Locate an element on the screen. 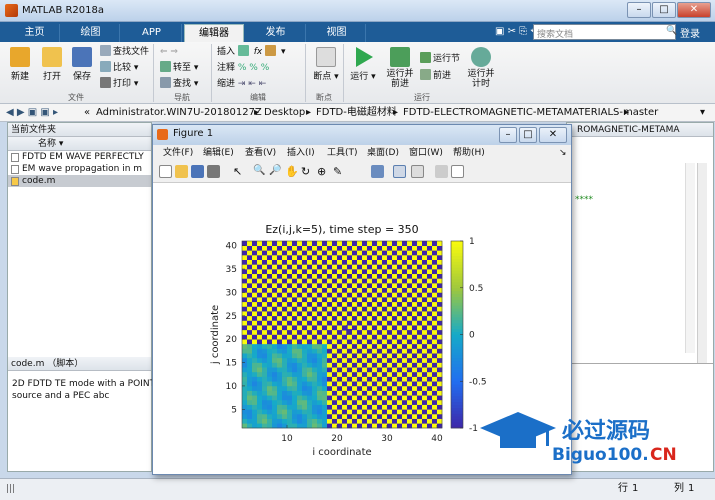  goto-button: 转至 ▾ is located at coordinates (179, 68).